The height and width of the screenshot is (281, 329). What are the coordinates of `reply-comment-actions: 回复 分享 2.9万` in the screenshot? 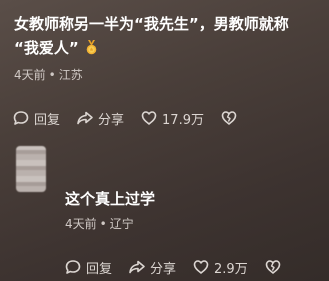 It's located at (183, 267).